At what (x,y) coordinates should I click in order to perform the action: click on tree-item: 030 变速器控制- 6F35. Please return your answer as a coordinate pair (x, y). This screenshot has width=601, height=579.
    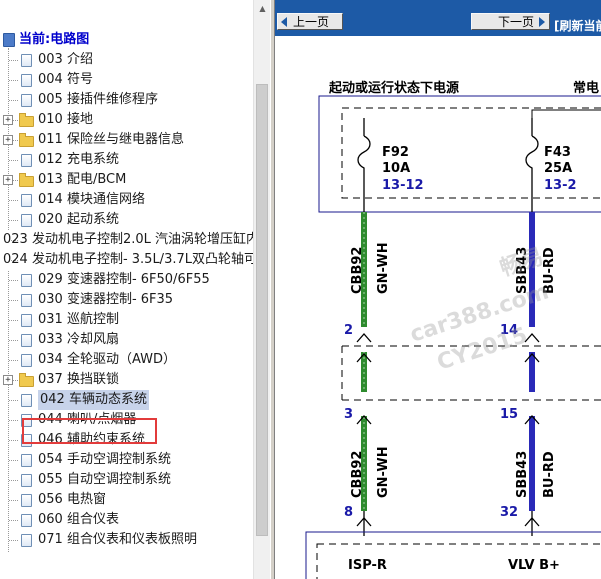
    Looking at the image, I should click on (126, 300).